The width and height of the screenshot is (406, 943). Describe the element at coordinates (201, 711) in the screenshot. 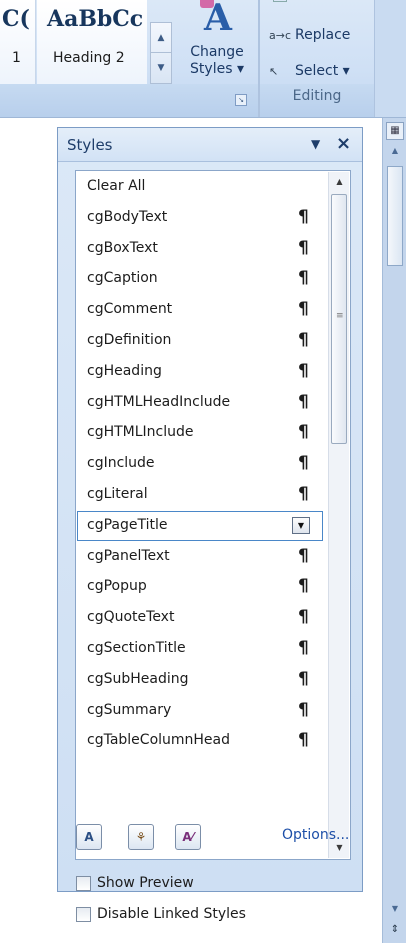

I see `style-item: cgSummary ¶` at that location.